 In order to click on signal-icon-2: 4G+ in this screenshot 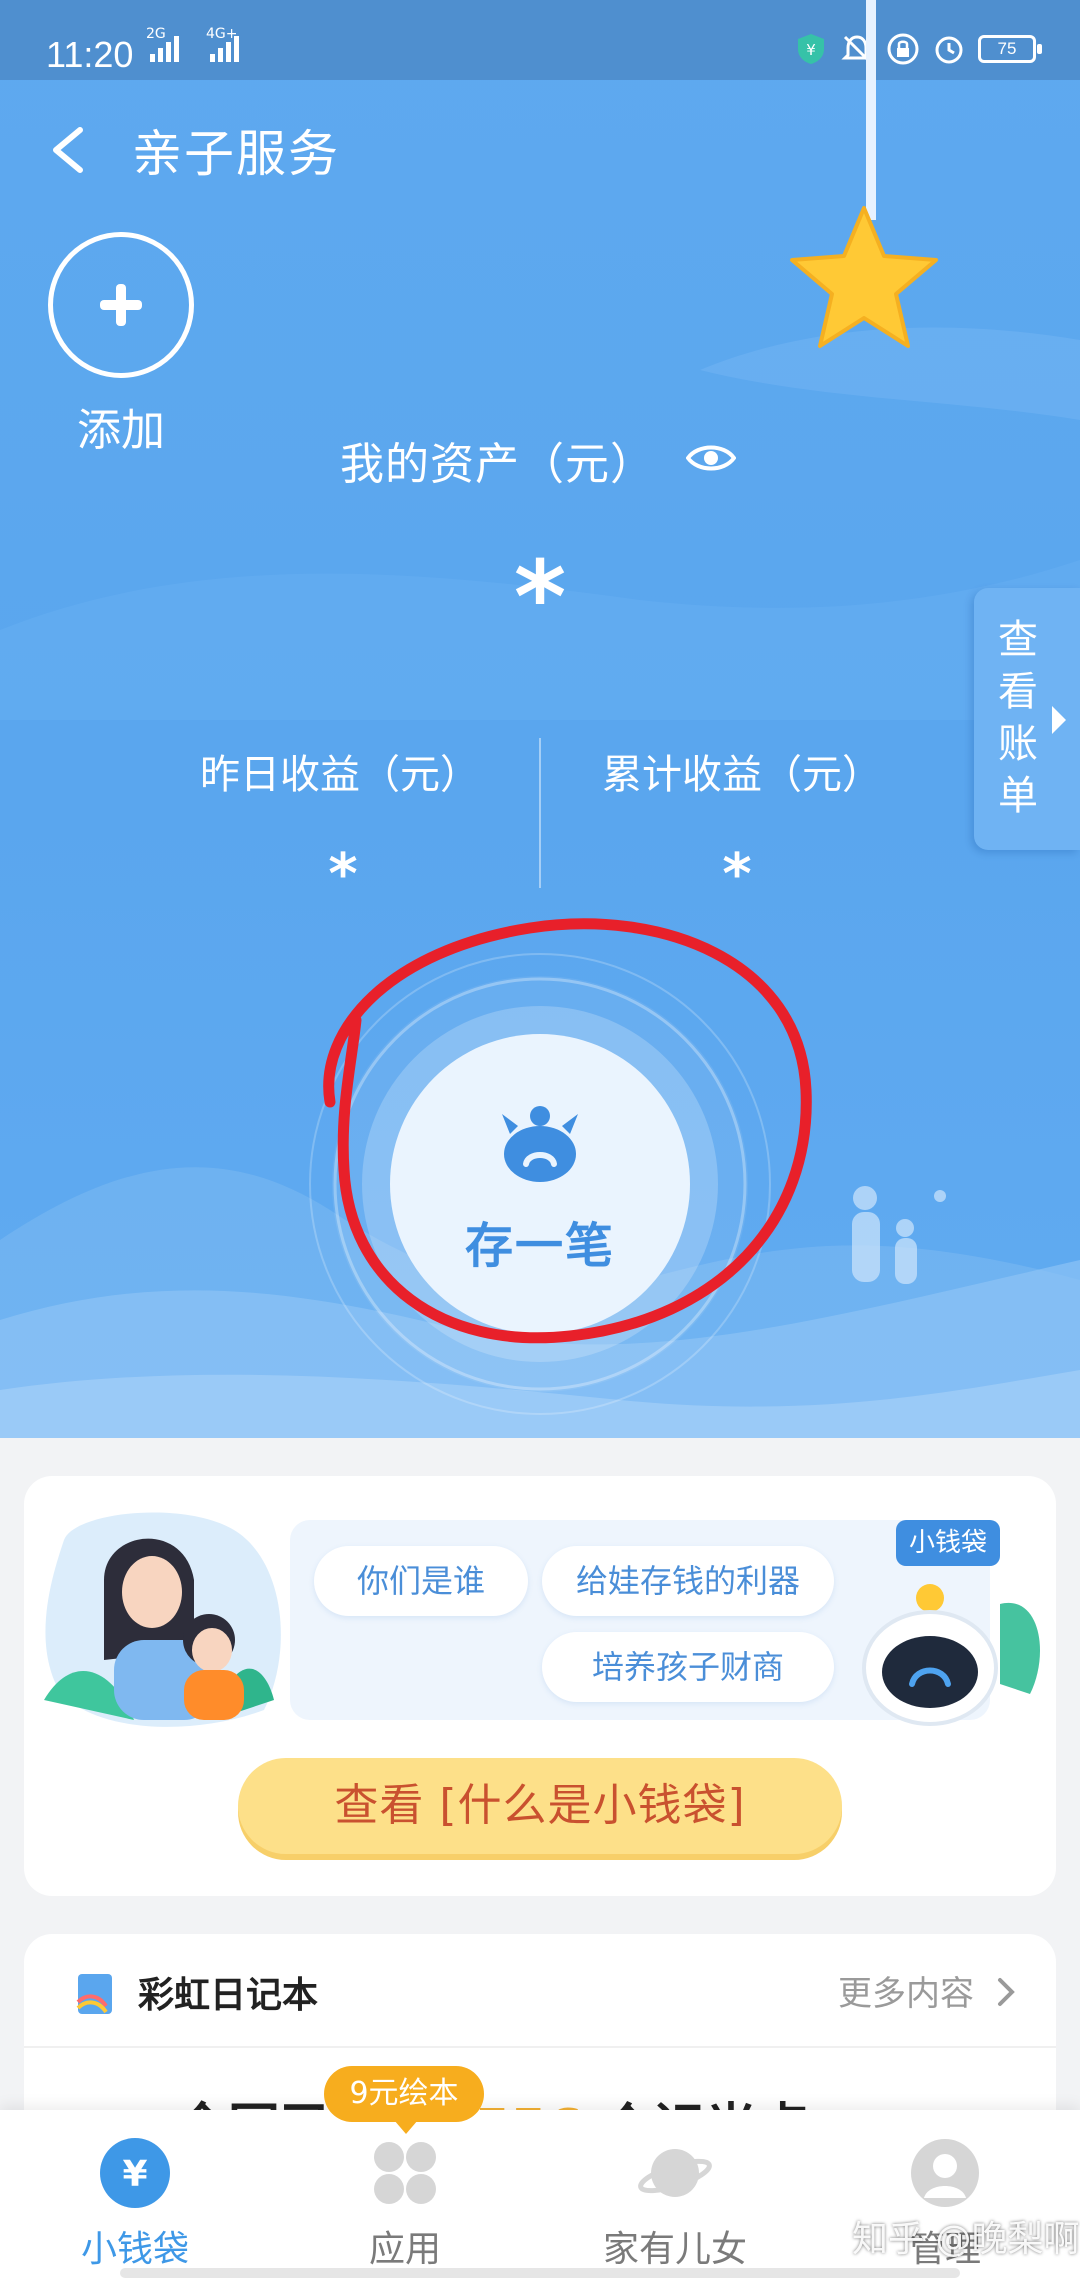, I will do `click(222, 44)`.